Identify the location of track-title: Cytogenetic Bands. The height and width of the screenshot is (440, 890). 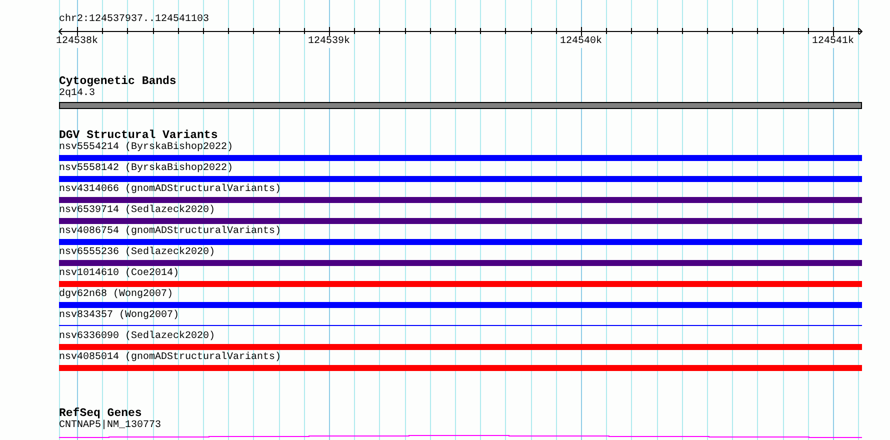
(117, 82).